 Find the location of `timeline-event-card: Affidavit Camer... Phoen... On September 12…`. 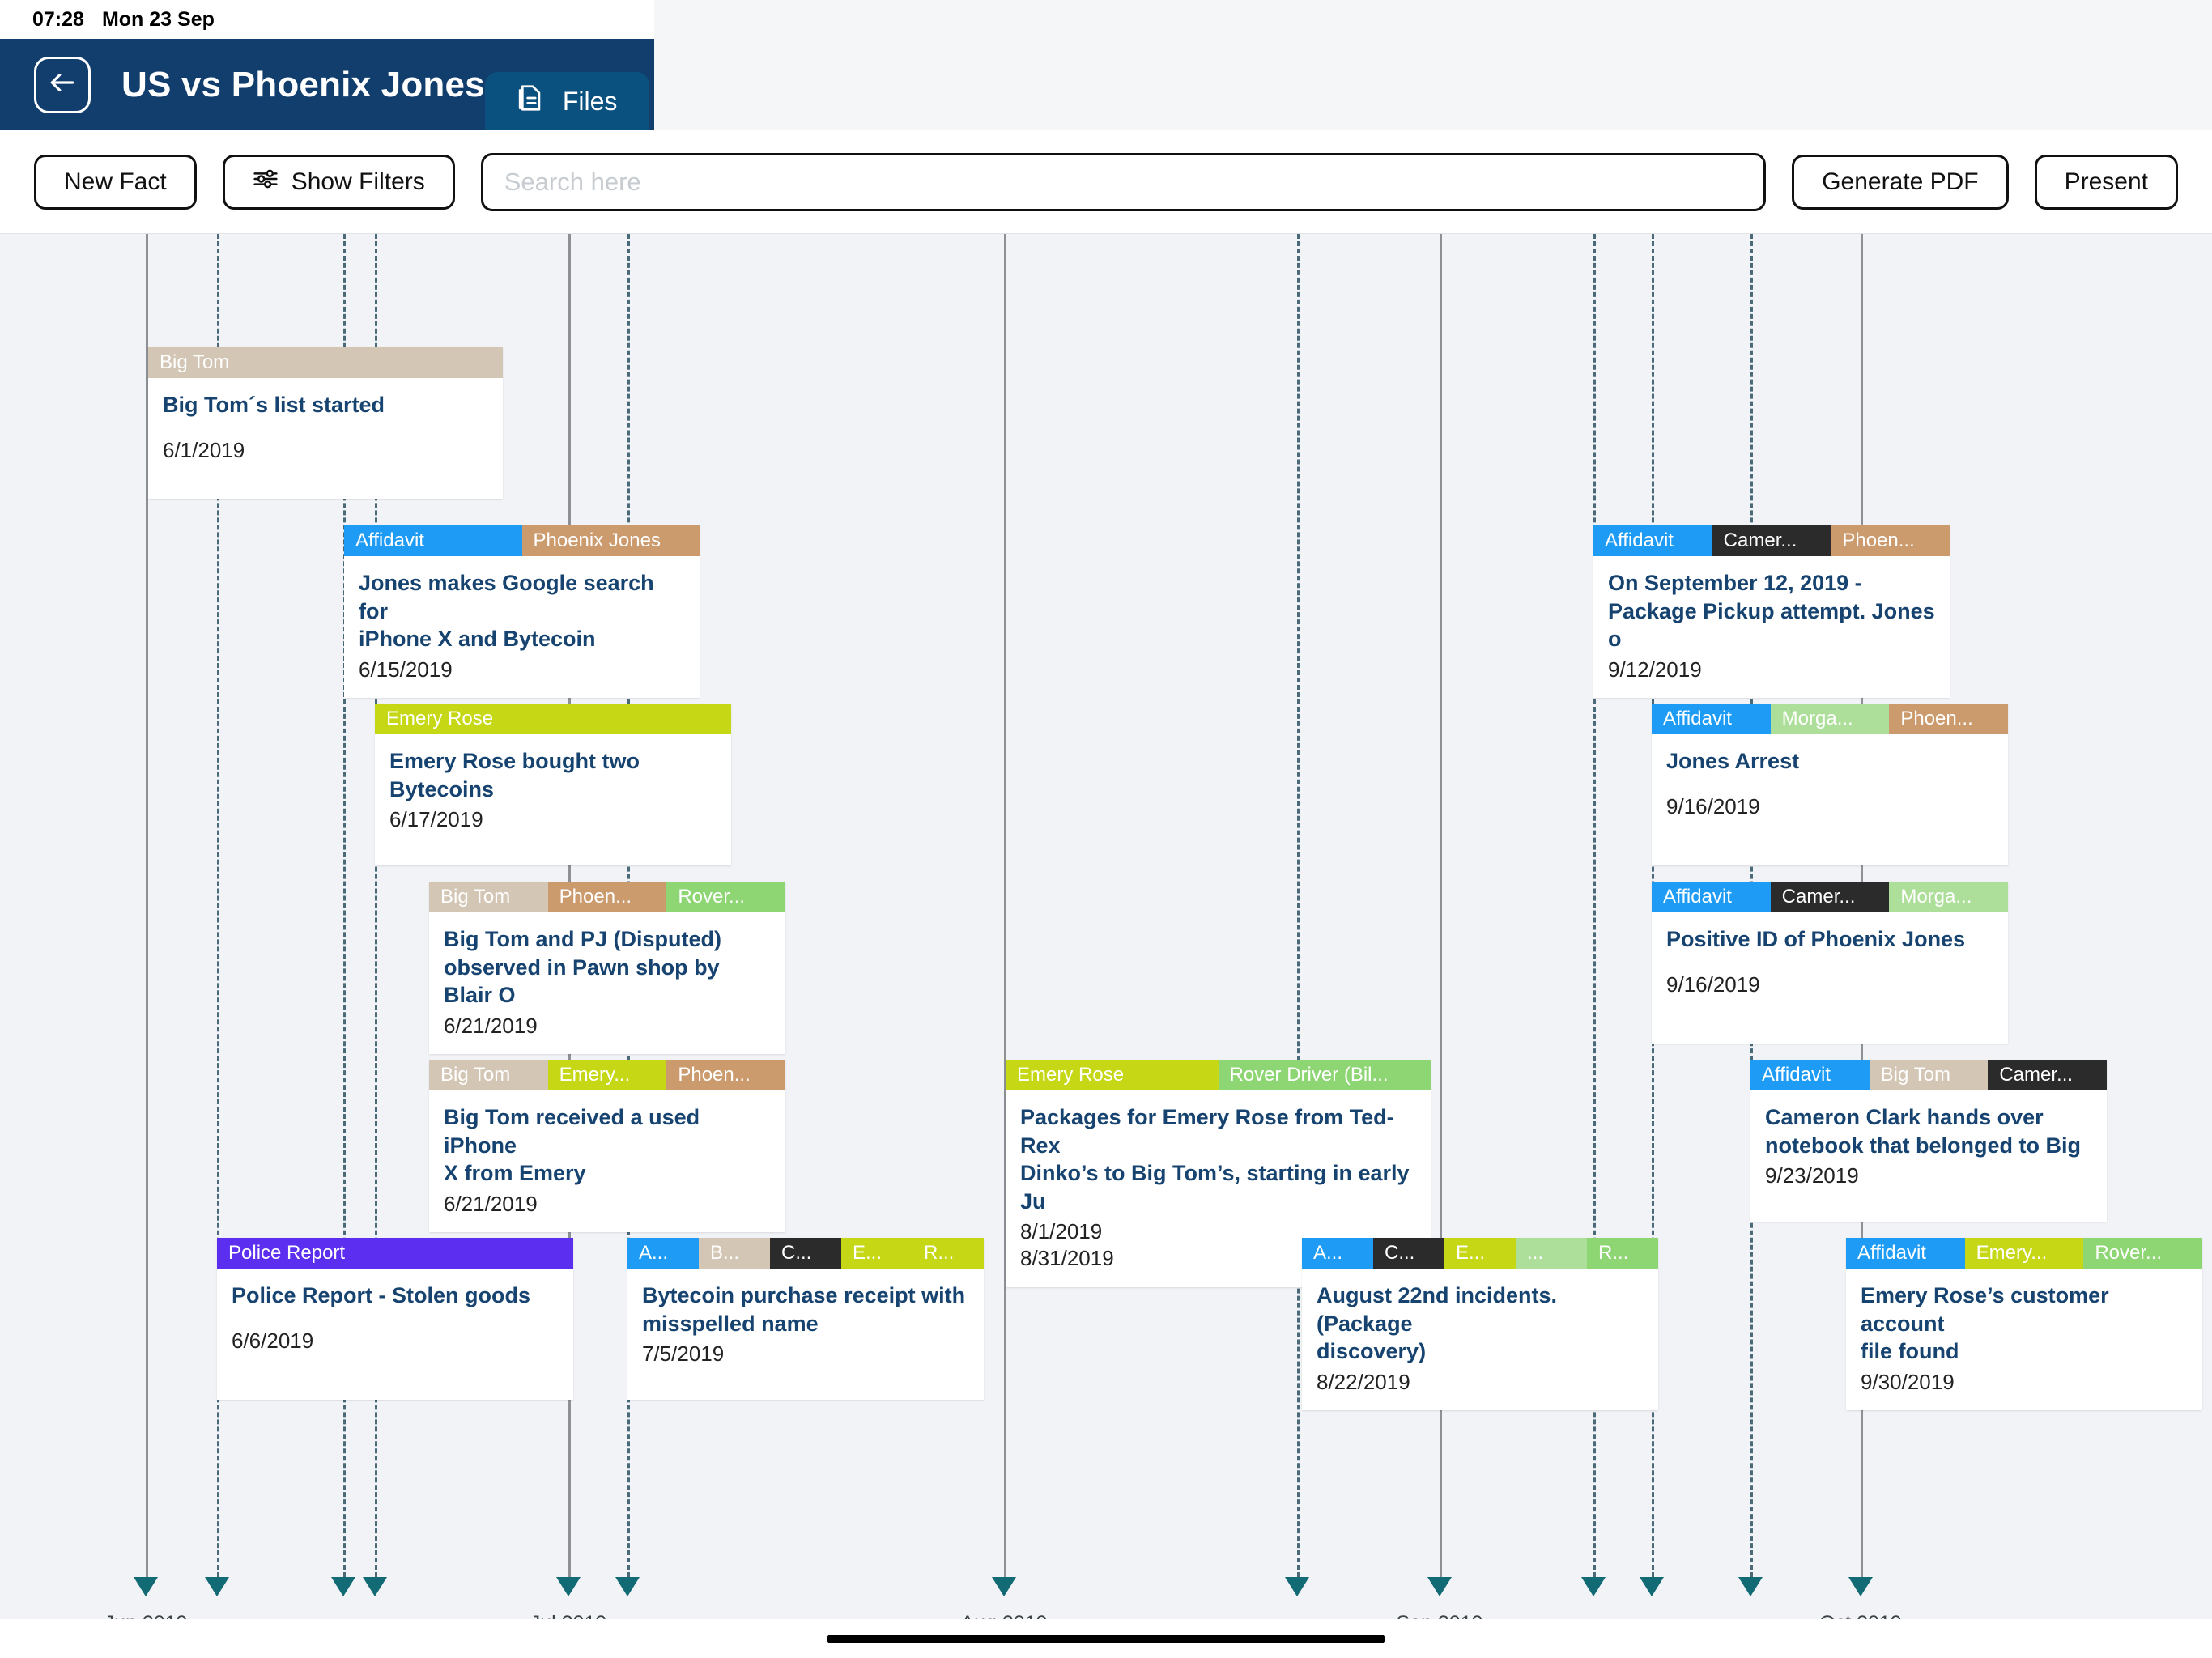

timeline-event-card: Affidavit Camer... Phoen... On September 12… is located at coordinates (1772, 611).